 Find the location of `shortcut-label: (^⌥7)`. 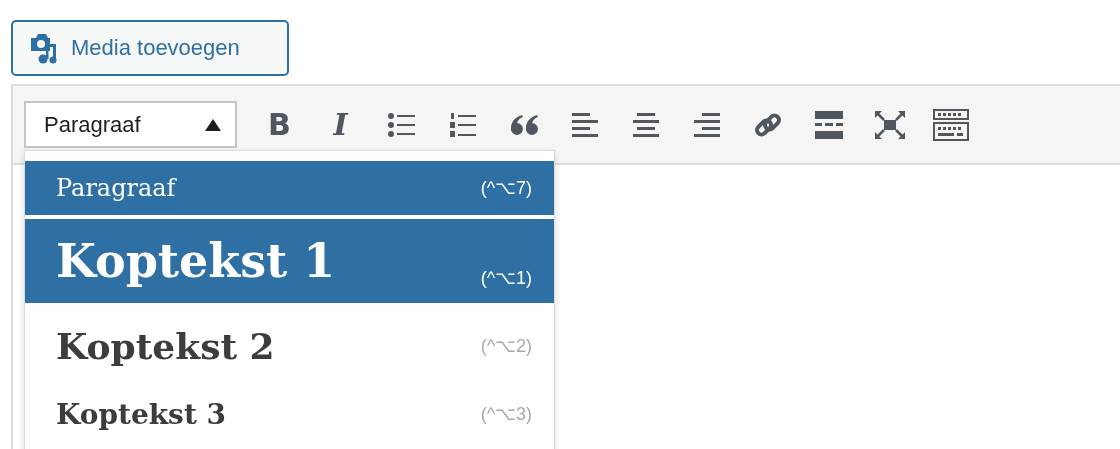

shortcut-label: (^⌥7) is located at coordinates (506, 188).